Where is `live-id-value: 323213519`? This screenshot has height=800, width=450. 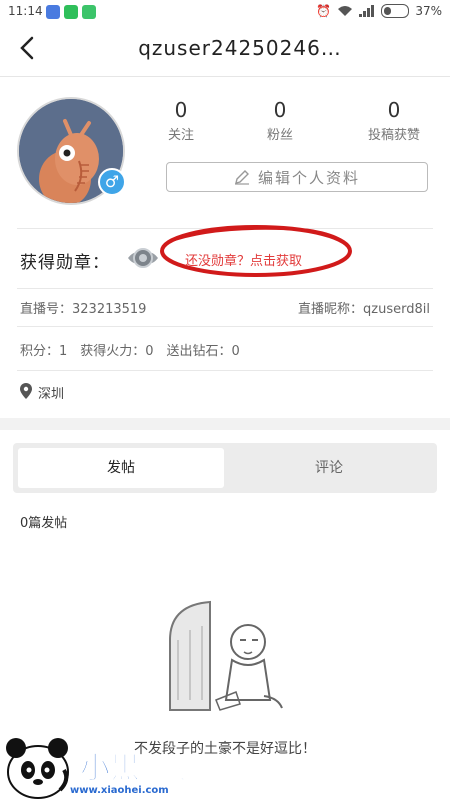
live-id-value: 323213519 is located at coordinates (109, 309).